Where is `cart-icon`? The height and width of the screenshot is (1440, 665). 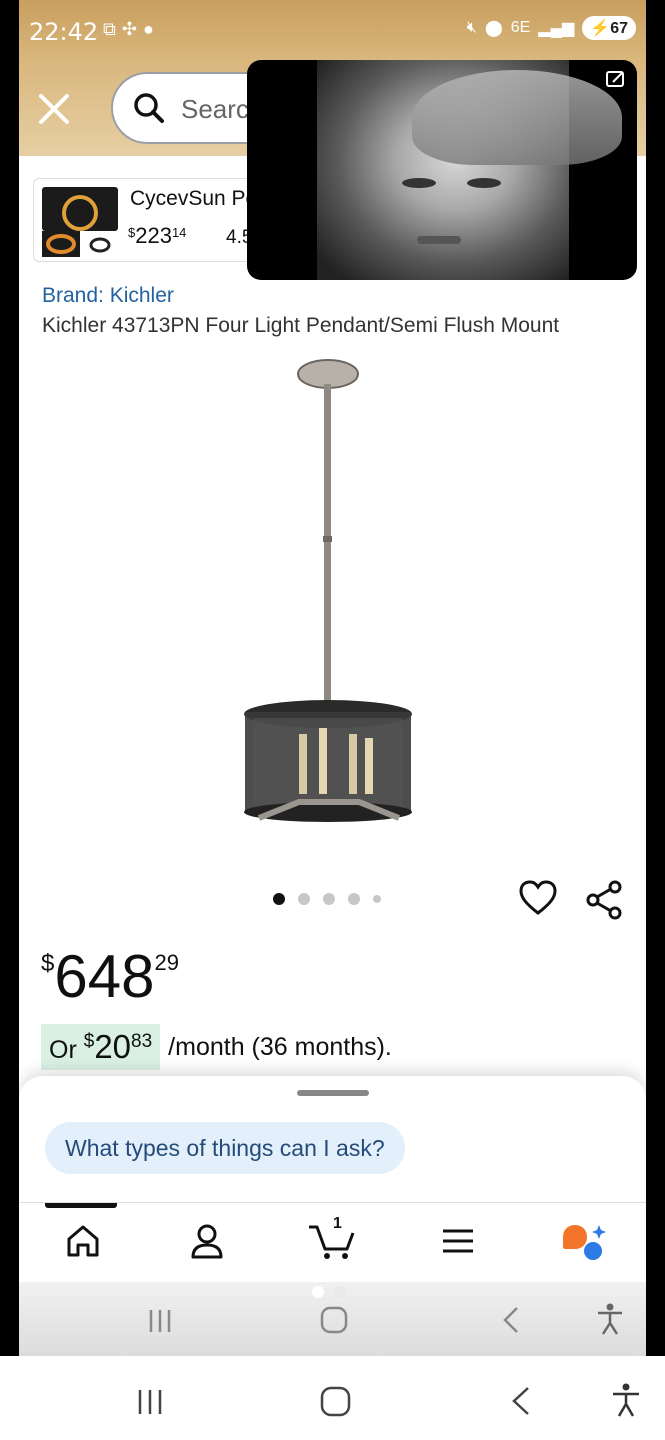
cart-icon is located at coordinates (332, 1242).